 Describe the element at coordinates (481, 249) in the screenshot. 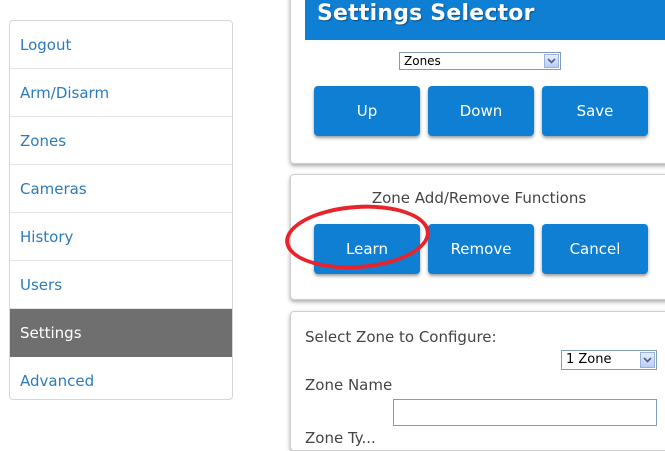

I see `remove-button: Remove` at that location.